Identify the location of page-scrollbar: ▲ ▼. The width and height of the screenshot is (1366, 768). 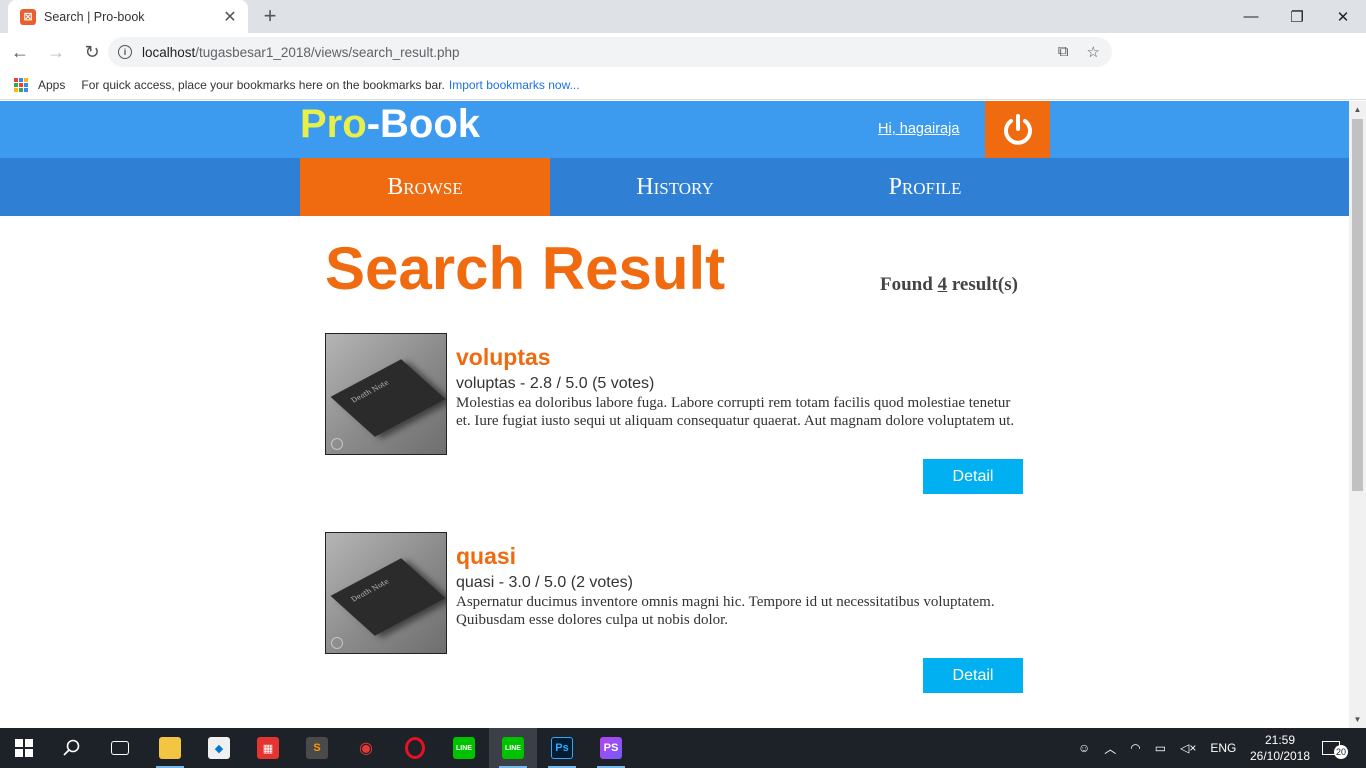
(1357, 414).